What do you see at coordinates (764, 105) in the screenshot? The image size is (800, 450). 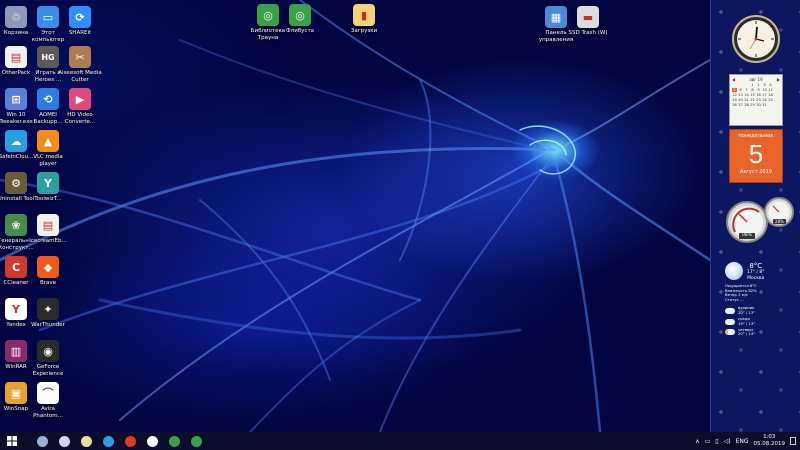 I see `calendar-day: 31` at bounding box center [764, 105].